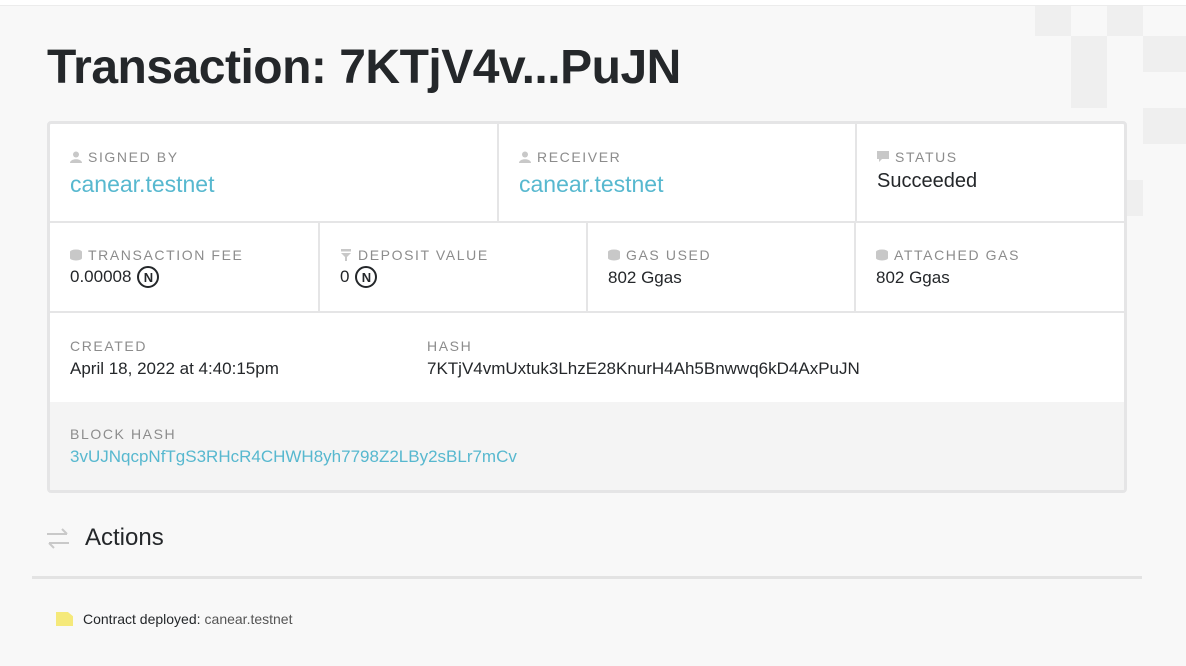  What do you see at coordinates (722, 267) in the screenshot?
I see `gas-used-cell: GAS USED 802 Ggas` at bounding box center [722, 267].